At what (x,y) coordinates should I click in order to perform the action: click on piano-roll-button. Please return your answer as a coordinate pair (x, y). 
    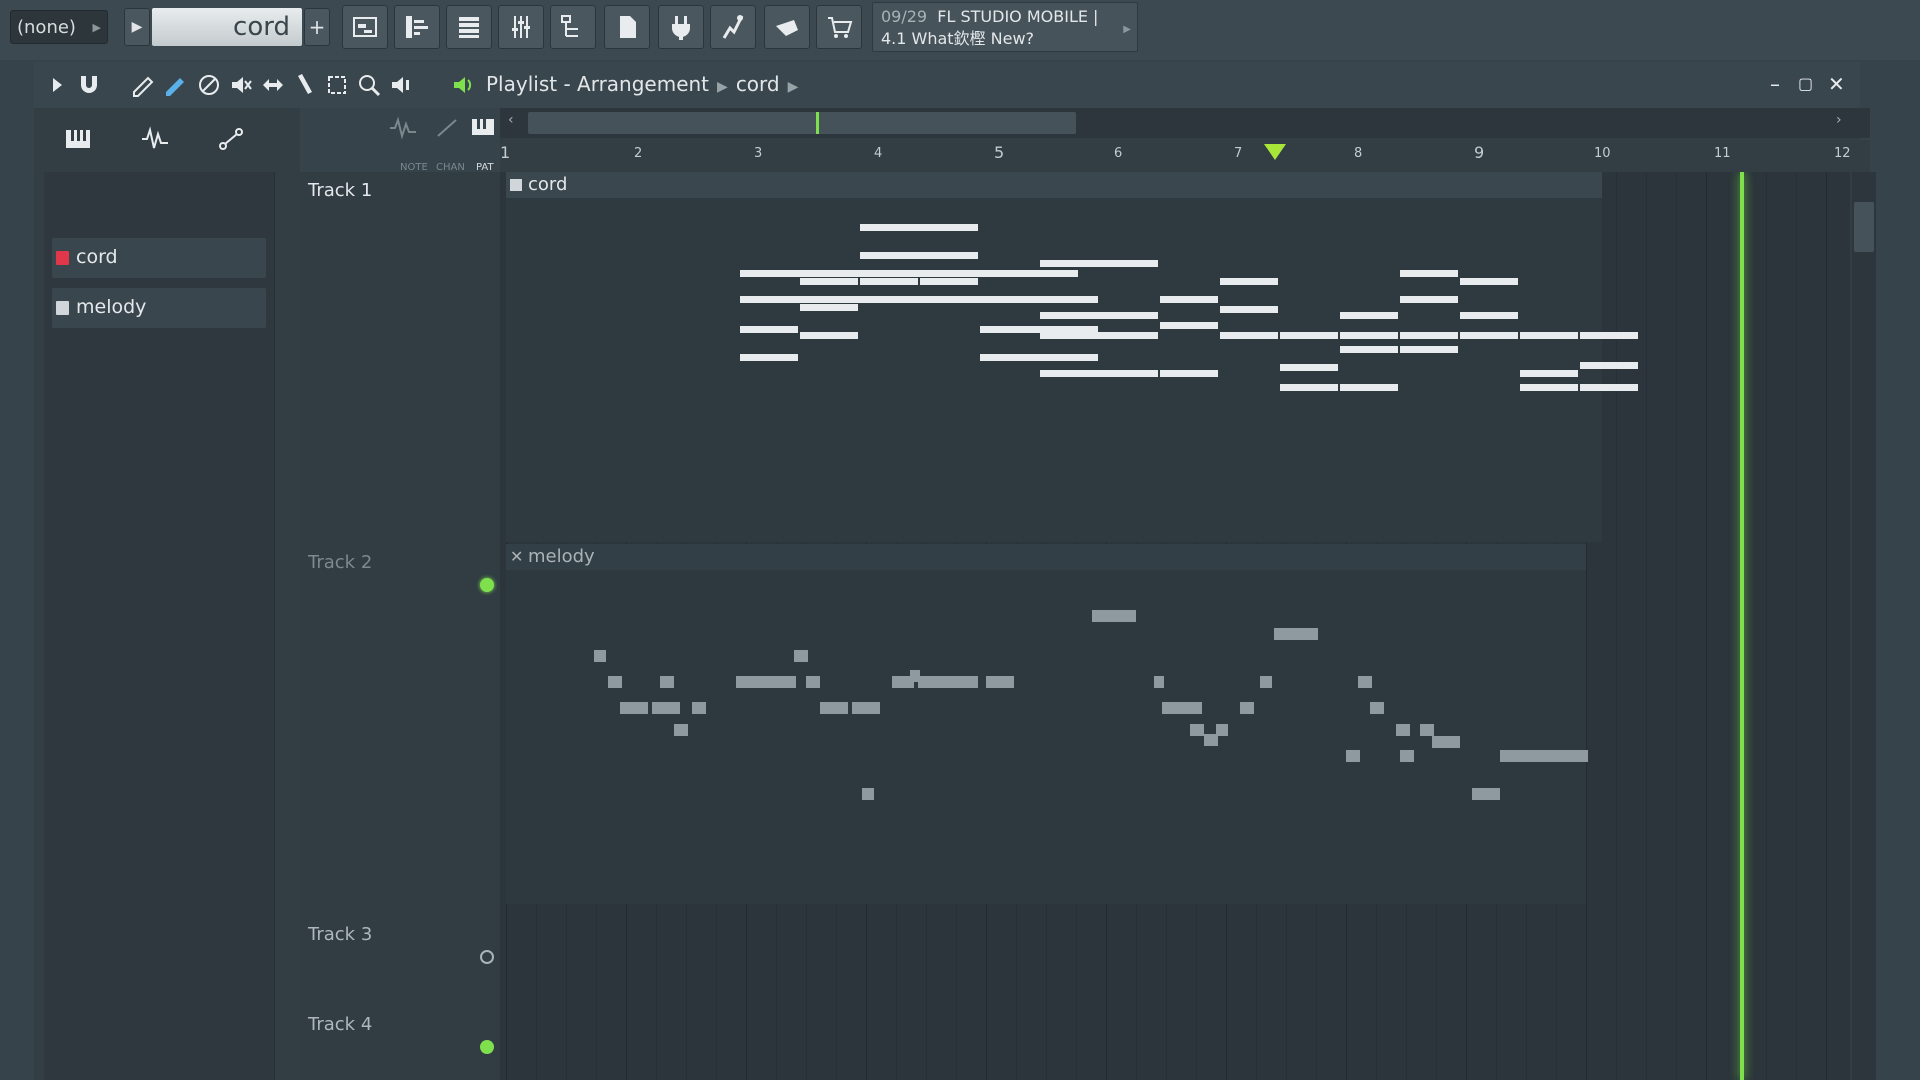
    Looking at the image, I should click on (417, 27).